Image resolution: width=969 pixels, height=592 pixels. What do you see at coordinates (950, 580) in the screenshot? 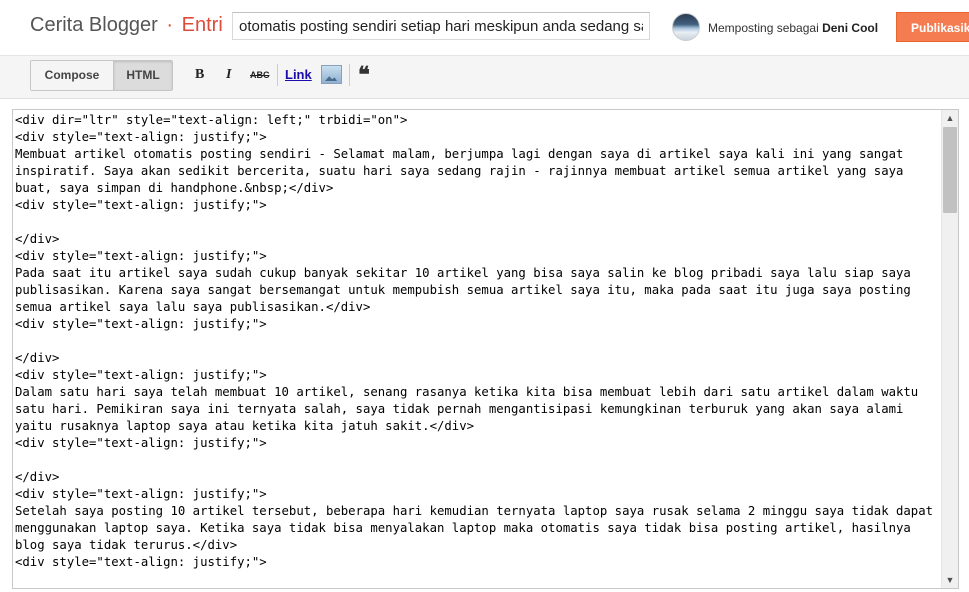
I see `scroll-down-arrow-icon: ▼` at bounding box center [950, 580].